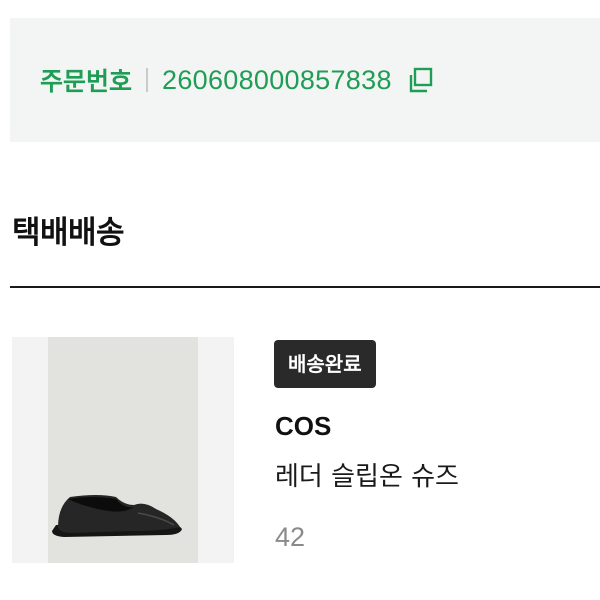  Describe the element at coordinates (305, 287) in the screenshot. I see `section-divider` at that location.